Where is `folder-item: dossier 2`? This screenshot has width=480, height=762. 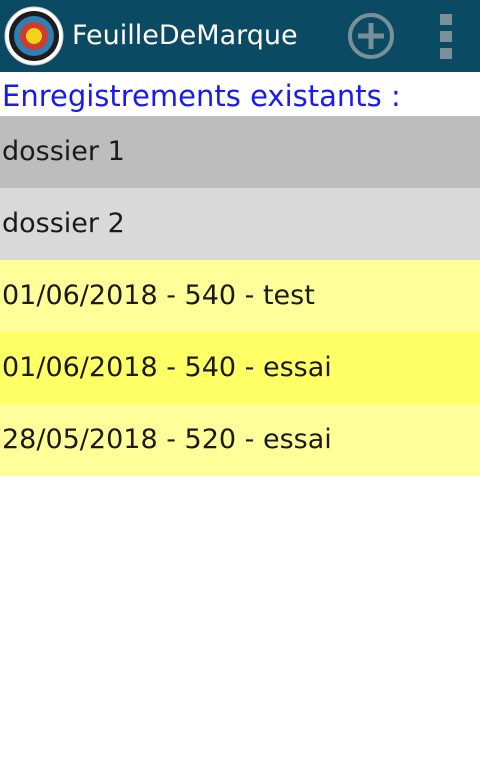 folder-item: dossier 2 is located at coordinates (240, 224).